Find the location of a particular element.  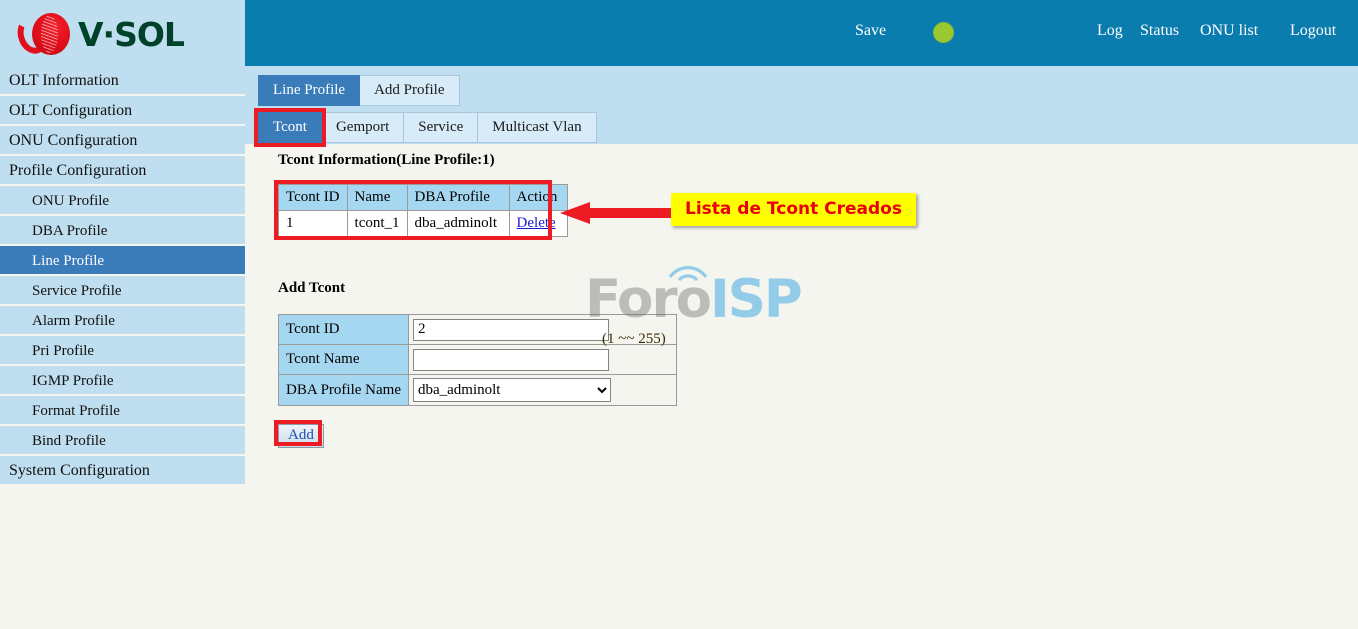

primary-tabs: Line Profile Add Profile is located at coordinates (359, 90).